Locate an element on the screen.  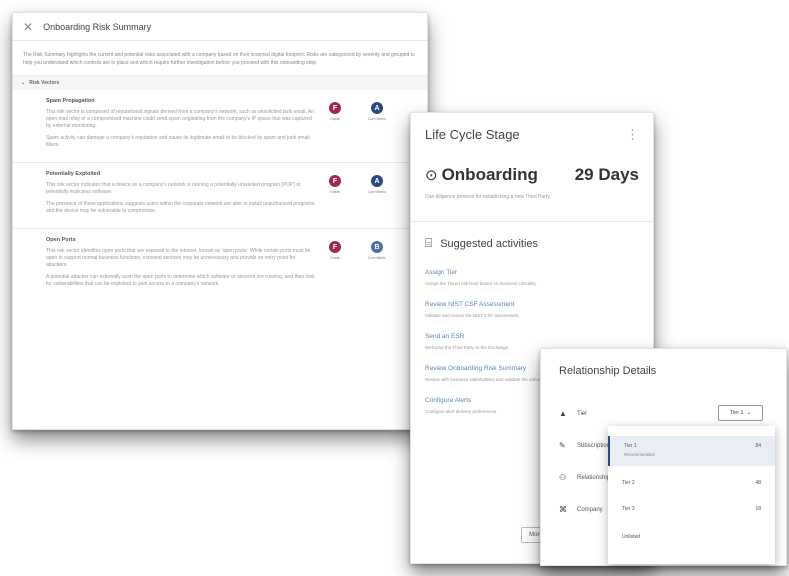
tier-option: Unlisted is located at coordinates (691, 537).